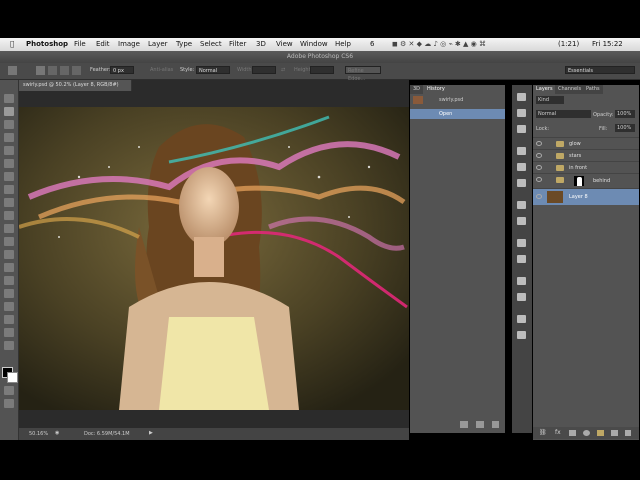 This screenshot has width=640, height=480. What do you see at coordinates (64, 70) in the screenshot?
I see `subtract-selection-icon` at bounding box center [64, 70].